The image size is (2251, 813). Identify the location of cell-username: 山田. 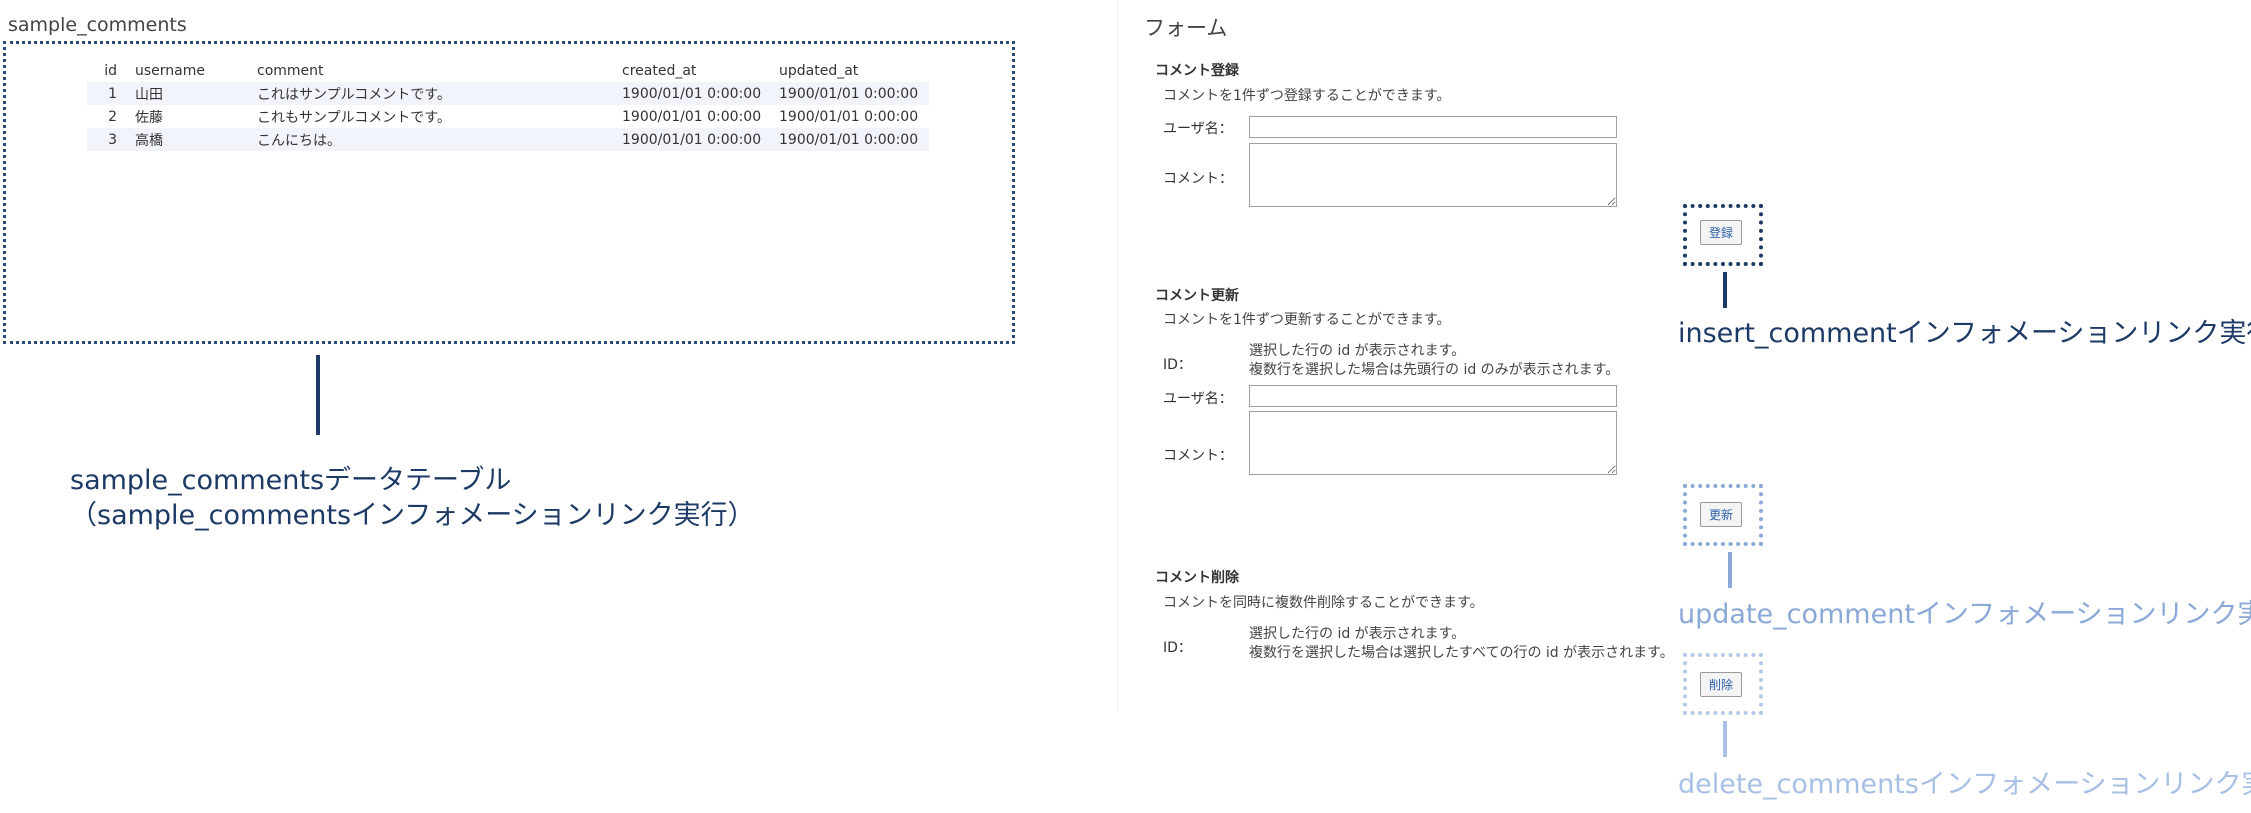
(196, 93).